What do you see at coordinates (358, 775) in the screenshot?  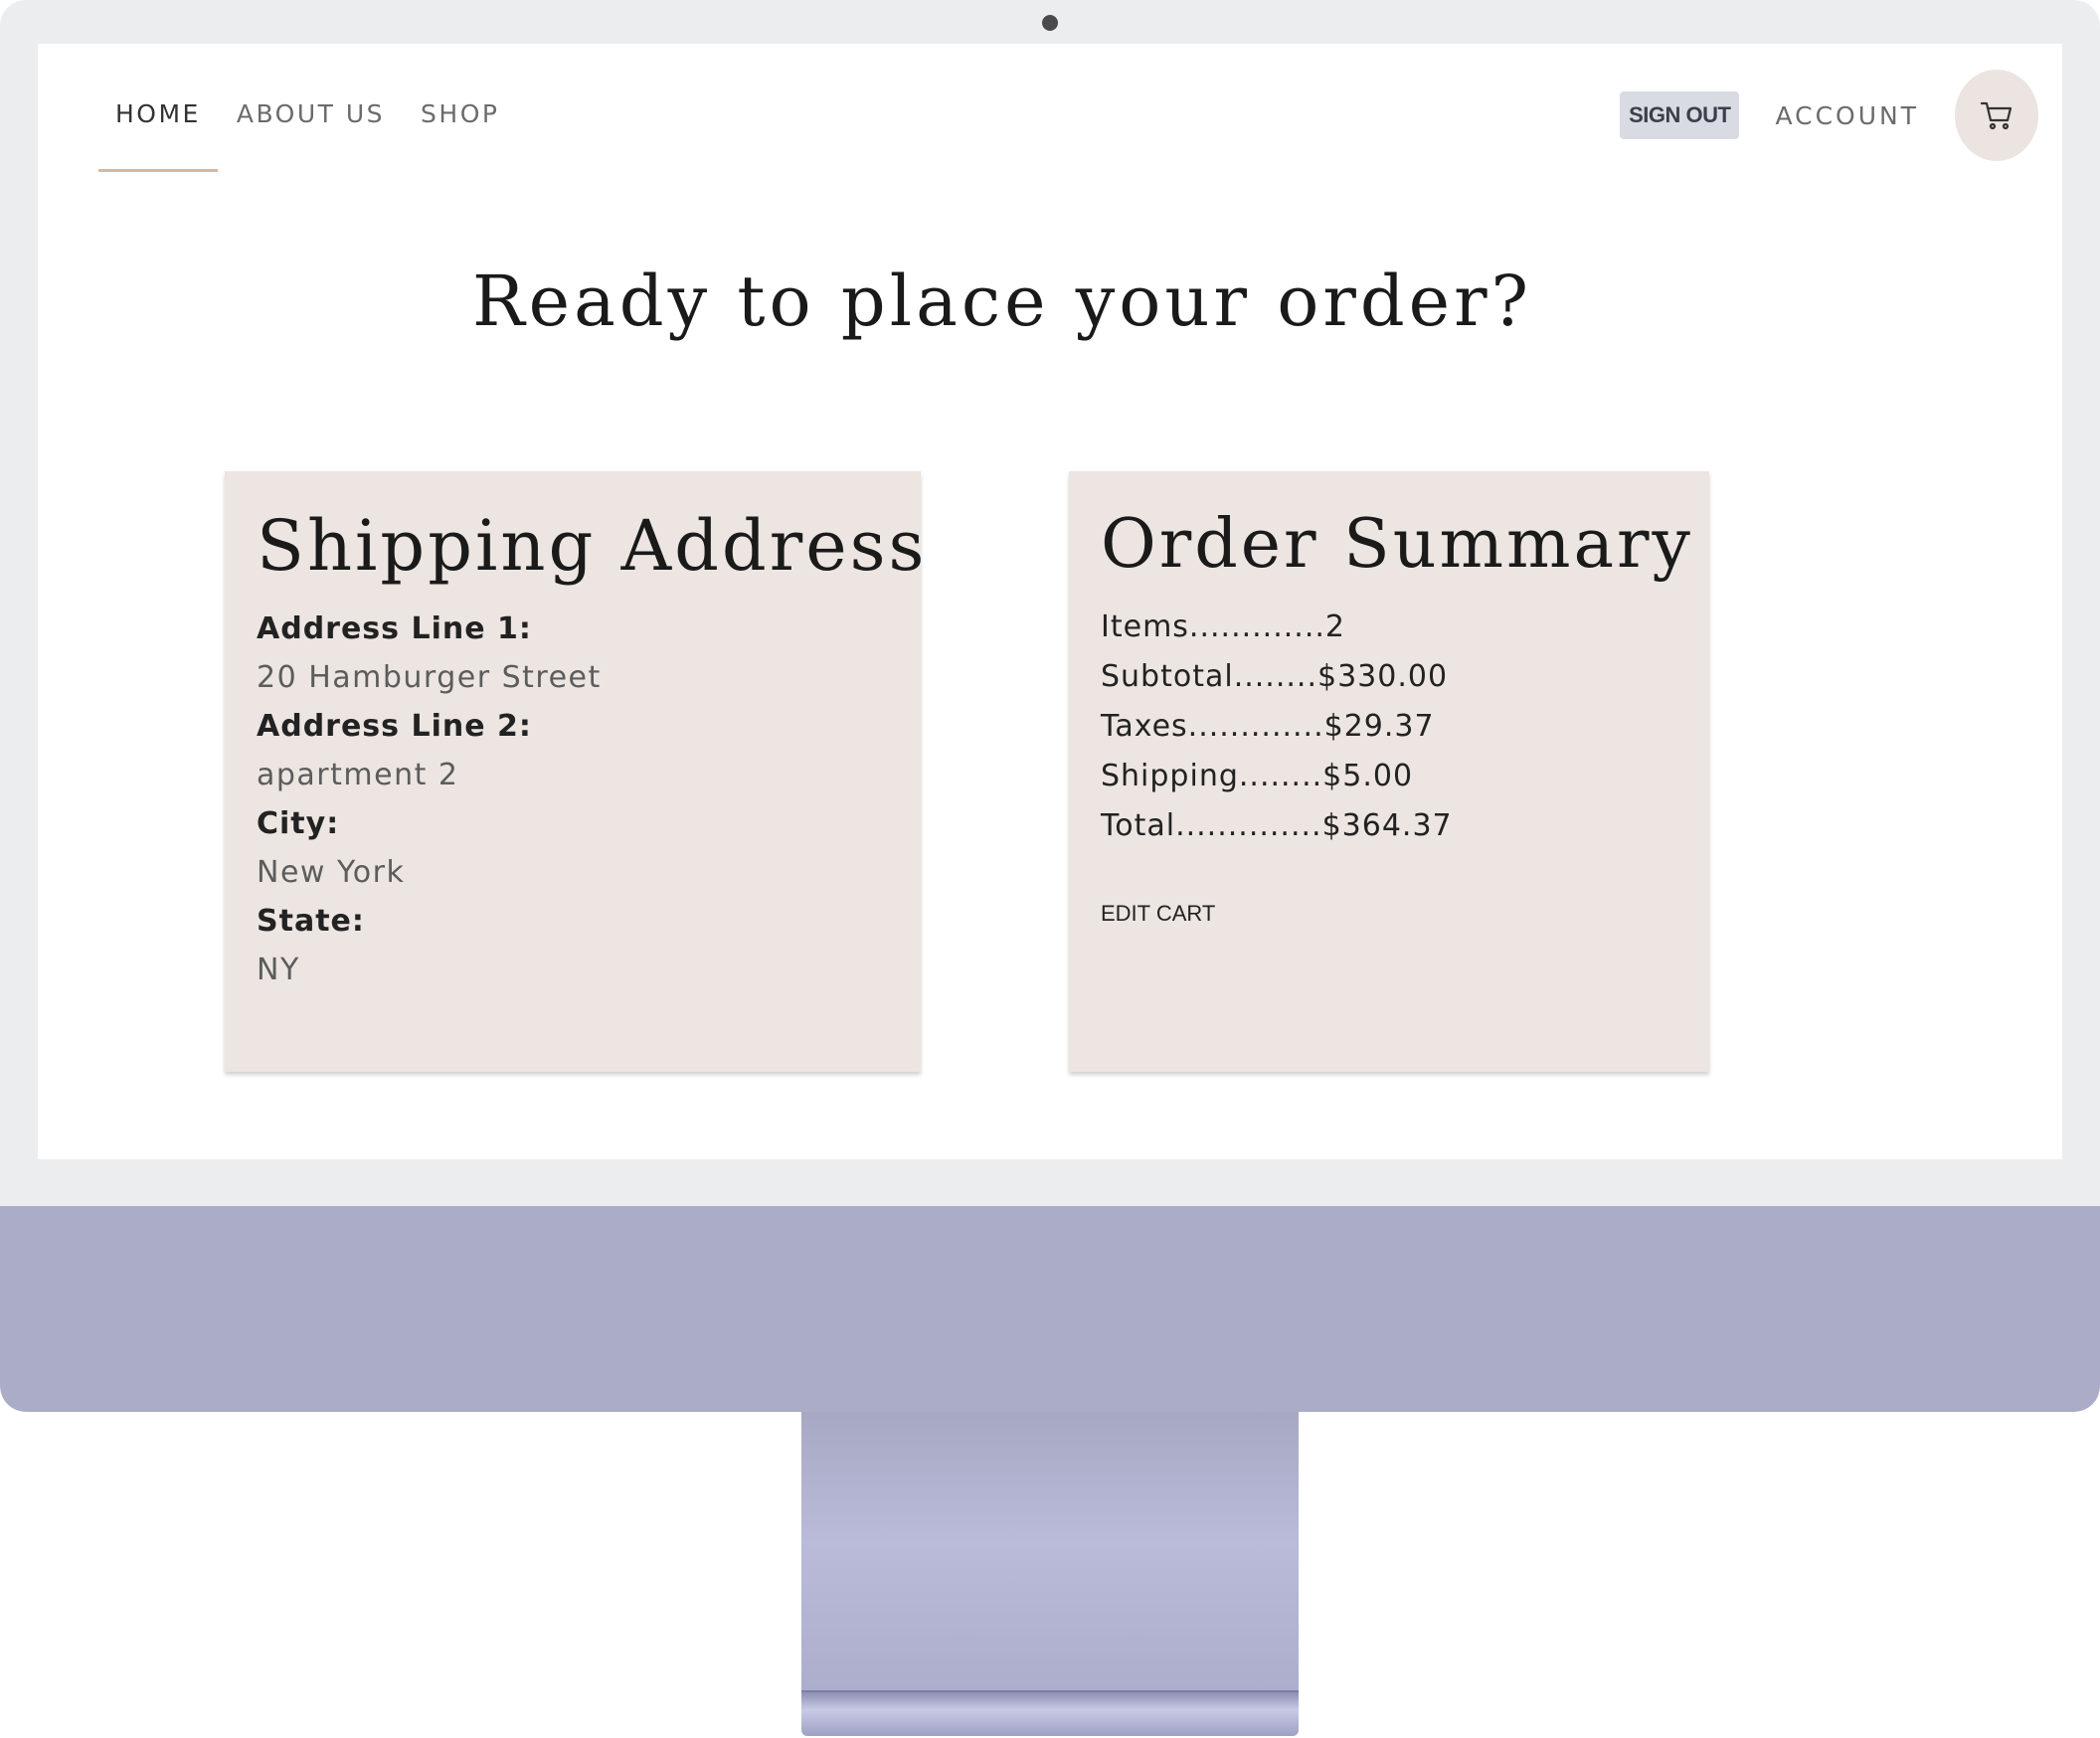 I see `address-line-2-value: apartment 2` at bounding box center [358, 775].